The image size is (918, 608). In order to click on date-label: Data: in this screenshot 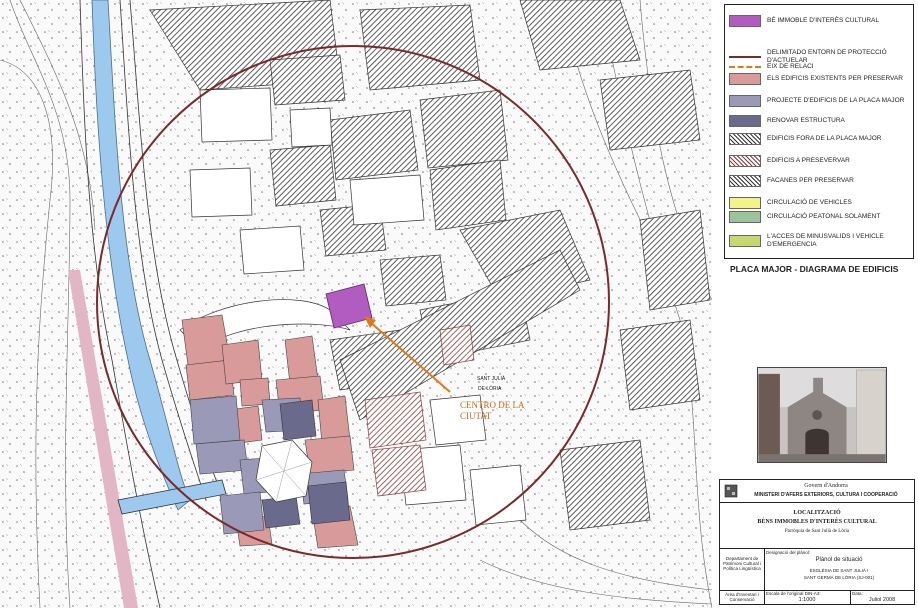, I will do `click(857, 593)`.